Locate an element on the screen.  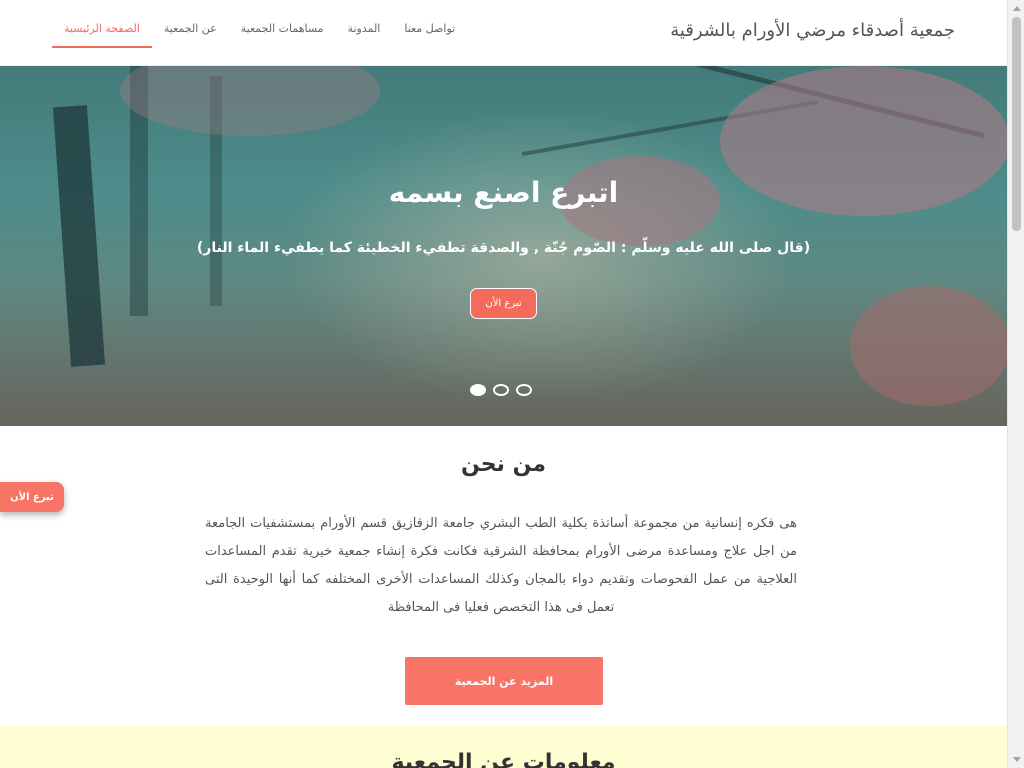
floating-donate-button: تبرع الأن is located at coordinates (32, 497).